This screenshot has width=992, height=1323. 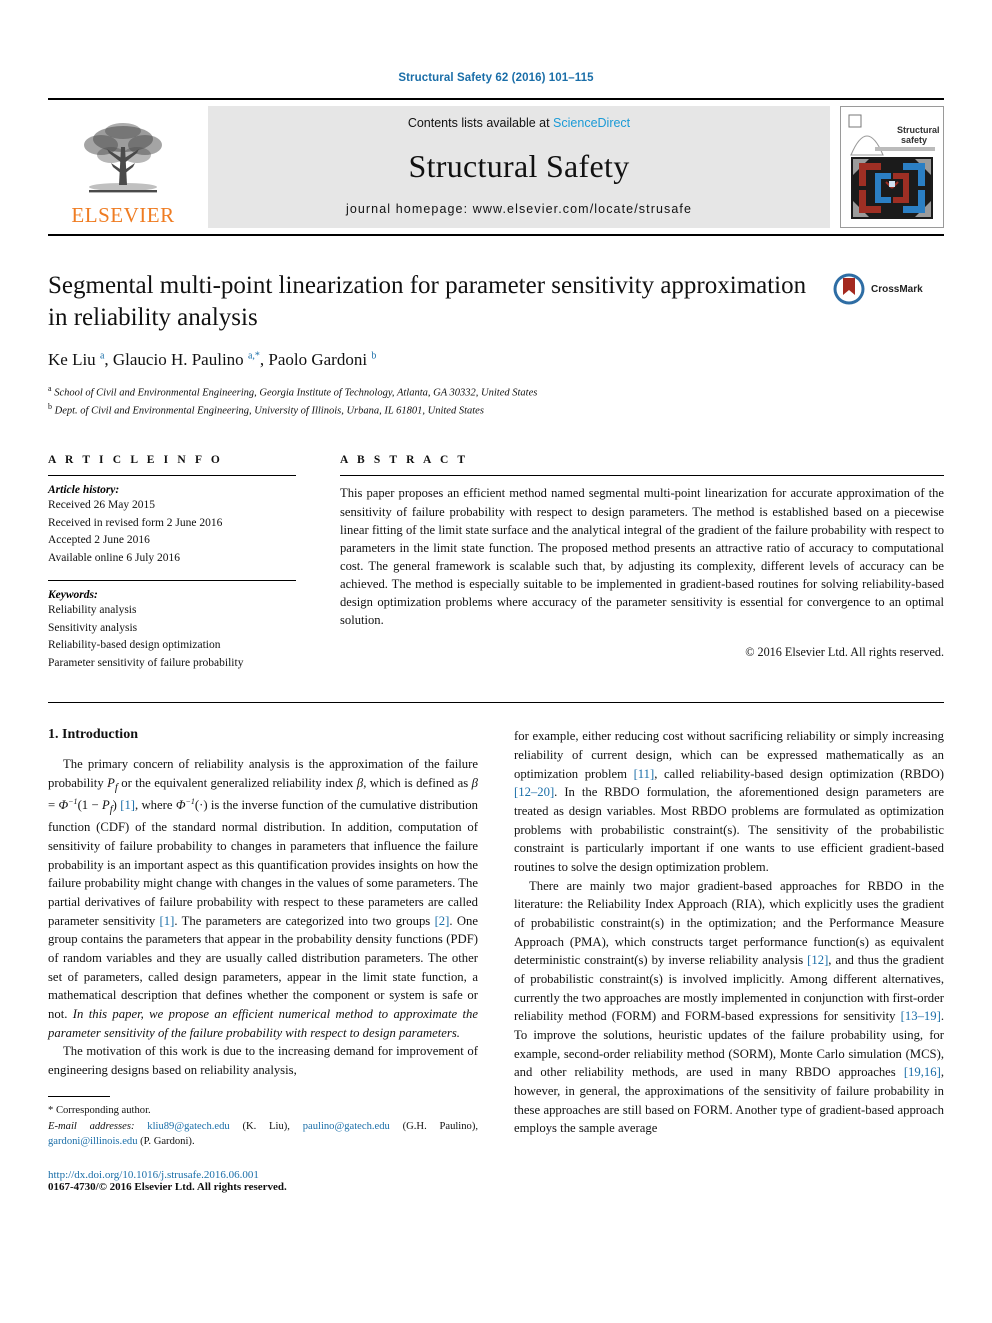 I want to click on email-link-gardoni: gardoni@illinois.edu, so click(x=93, y=1141).